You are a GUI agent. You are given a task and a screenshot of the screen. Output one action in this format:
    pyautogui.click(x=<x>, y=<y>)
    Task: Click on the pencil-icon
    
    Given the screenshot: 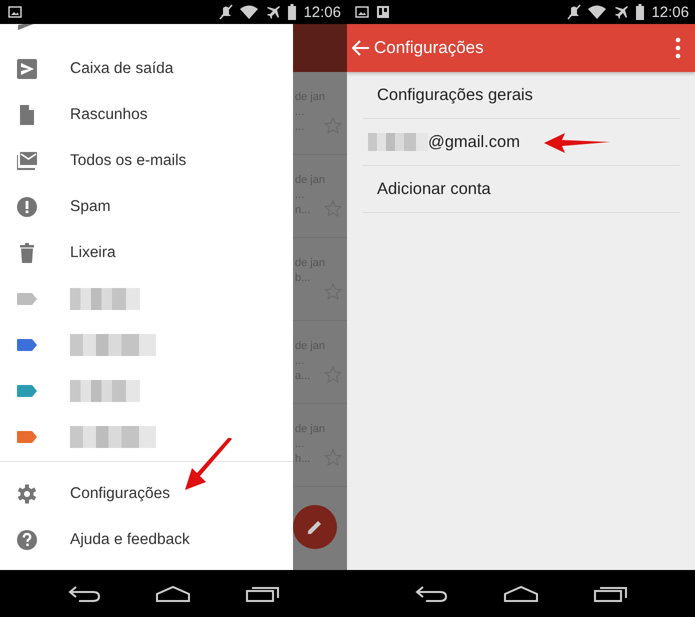 What is the action you would take?
    pyautogui.click(x=315, y=527)
    